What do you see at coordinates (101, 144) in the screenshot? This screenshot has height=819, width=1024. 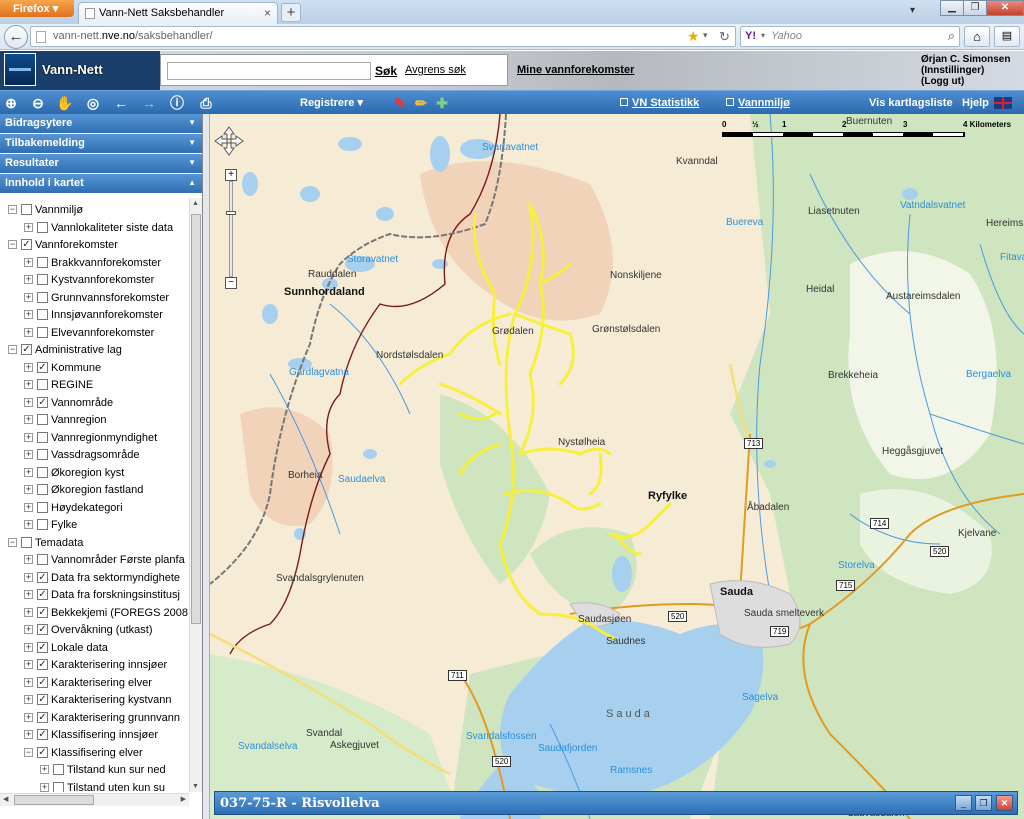 I see `accordion-tilbakemelding: Tilbakemelding ▼` at bounding box center [101, 144].